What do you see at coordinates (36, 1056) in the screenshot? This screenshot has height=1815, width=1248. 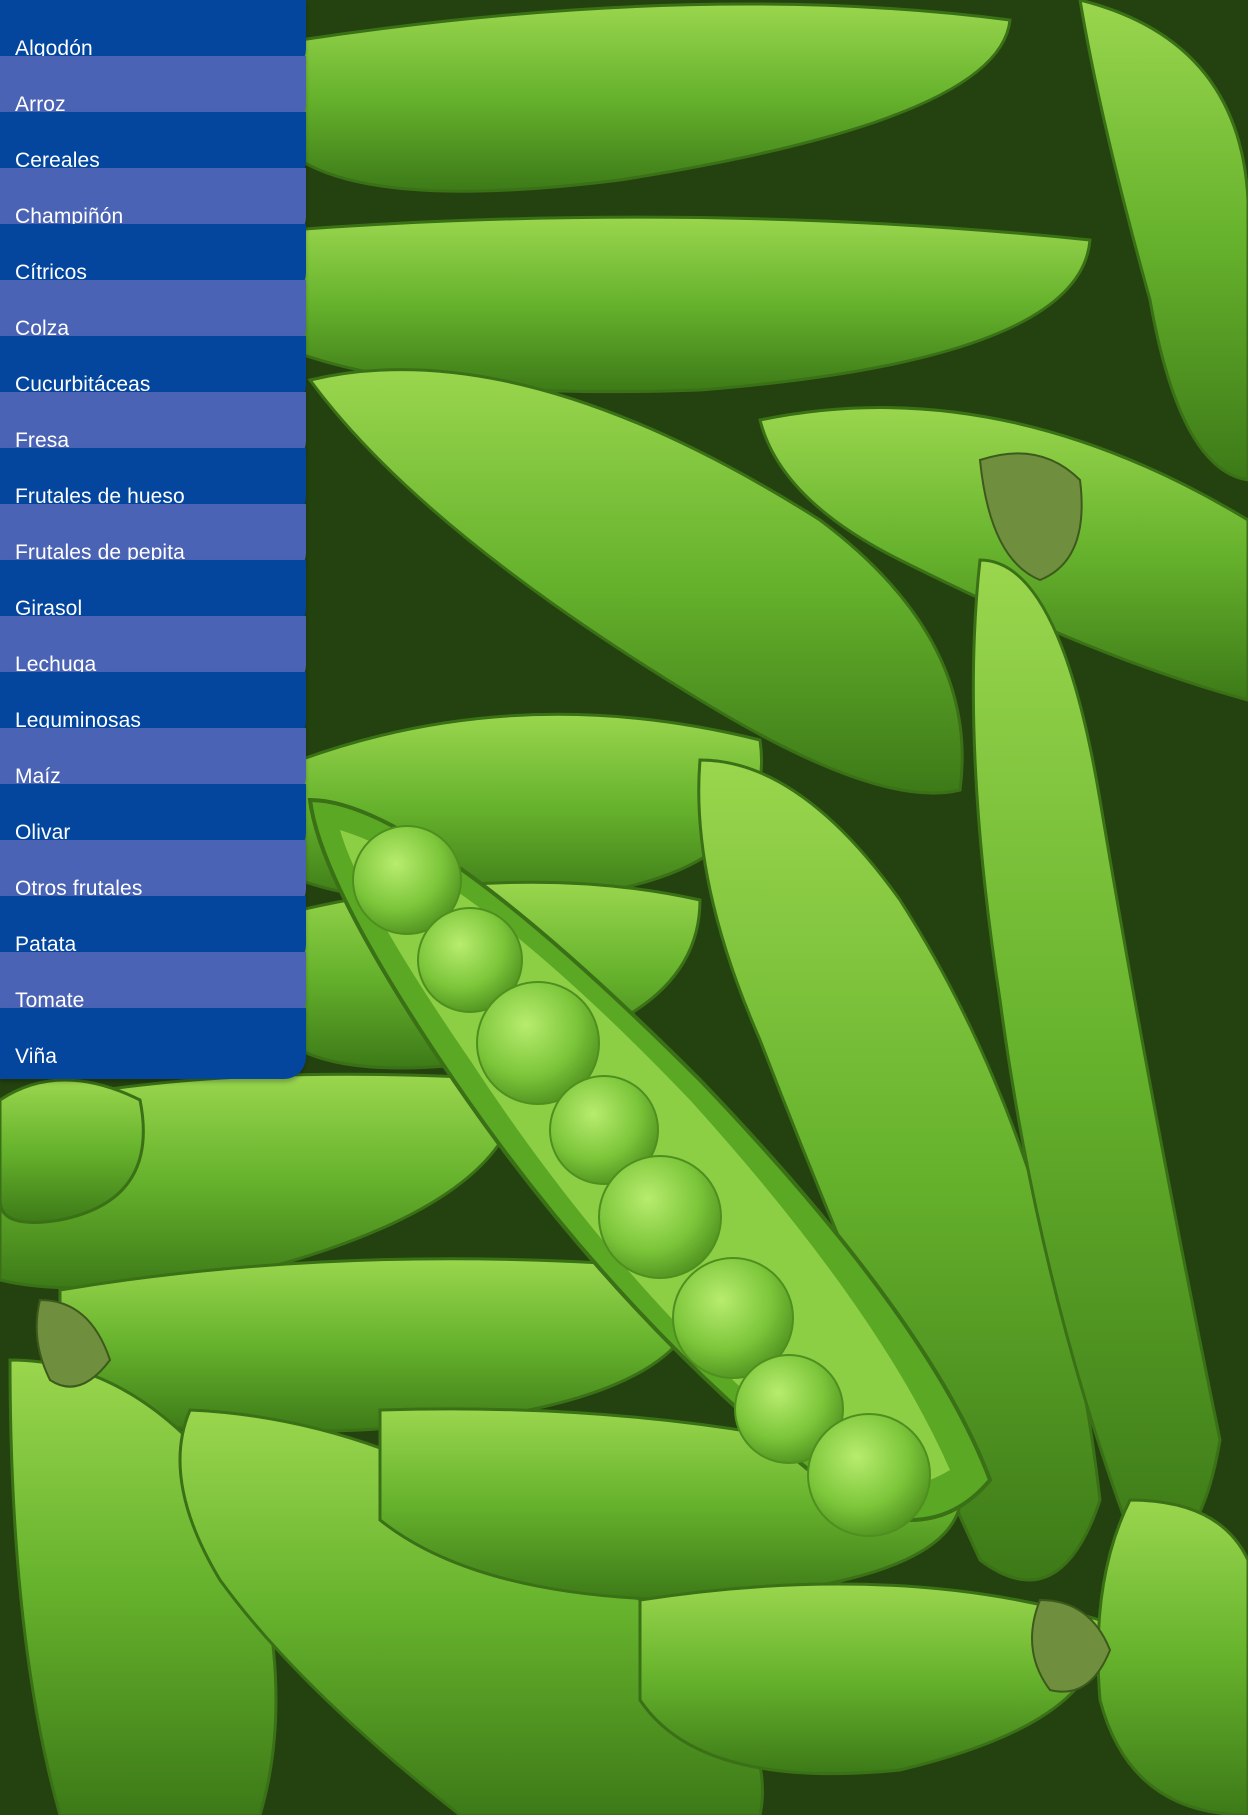 I see `menu-item-label: Viña` at bounding box center [36, 1056].